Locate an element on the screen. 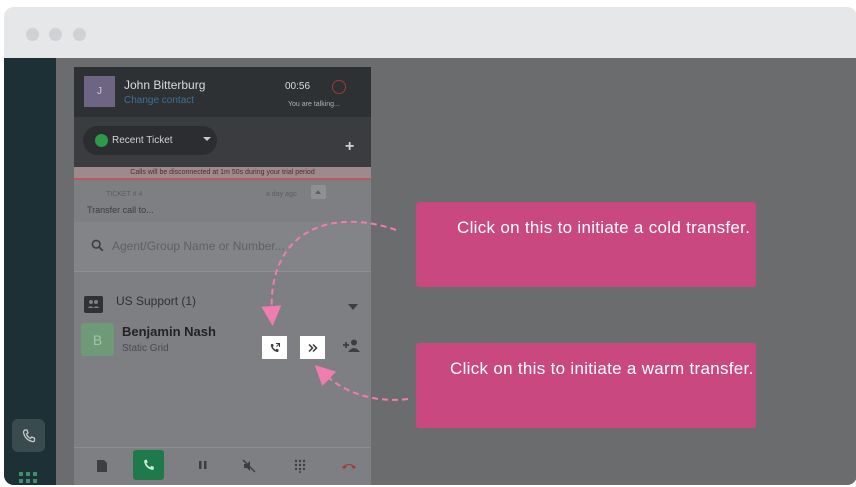 This screenshot has width=856, height=487. cold-transfer-arrow is located at coordinates (329, 273).